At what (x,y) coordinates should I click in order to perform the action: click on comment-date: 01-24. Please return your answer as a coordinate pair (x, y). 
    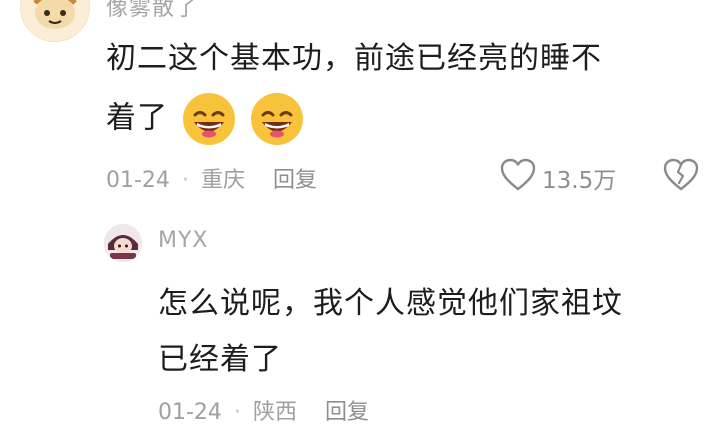
    Looking at the image, I should click on (138, 180).